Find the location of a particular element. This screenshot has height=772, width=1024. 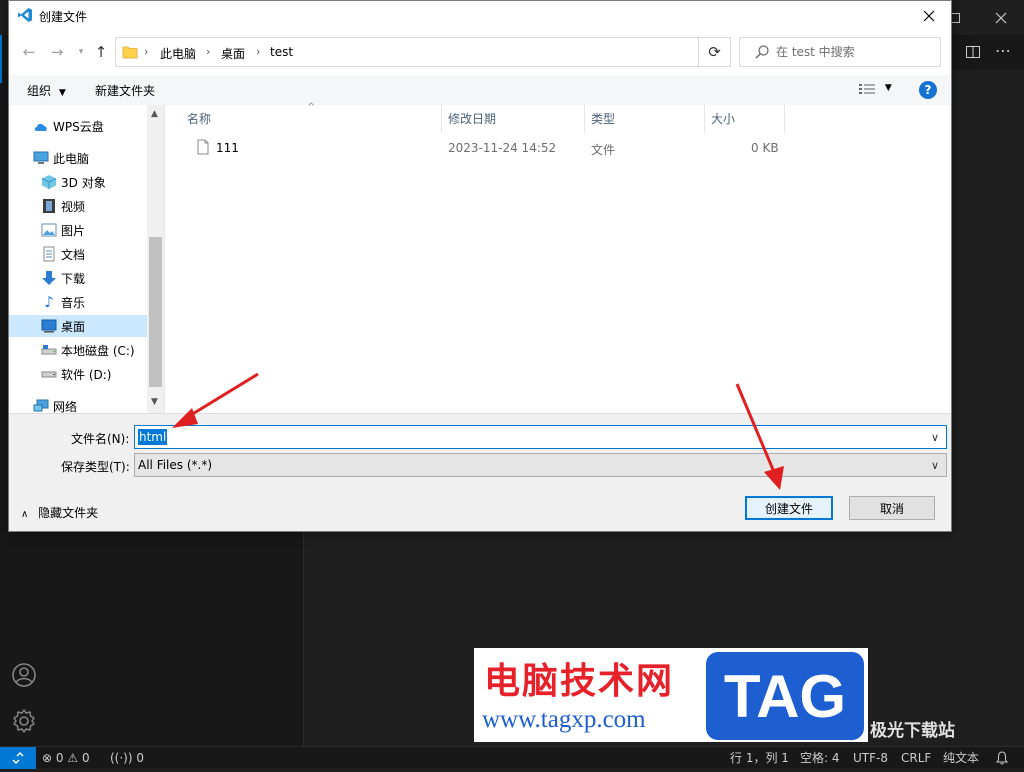

error-icon: ⊗ is located at coordinates (47, 758).